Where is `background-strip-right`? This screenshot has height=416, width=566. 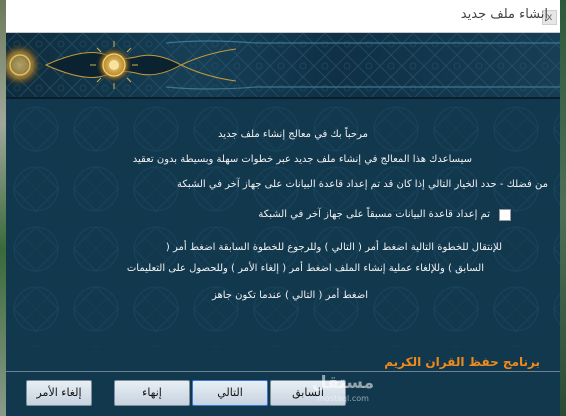
background-strip-right is located at coordinates (563, 208).